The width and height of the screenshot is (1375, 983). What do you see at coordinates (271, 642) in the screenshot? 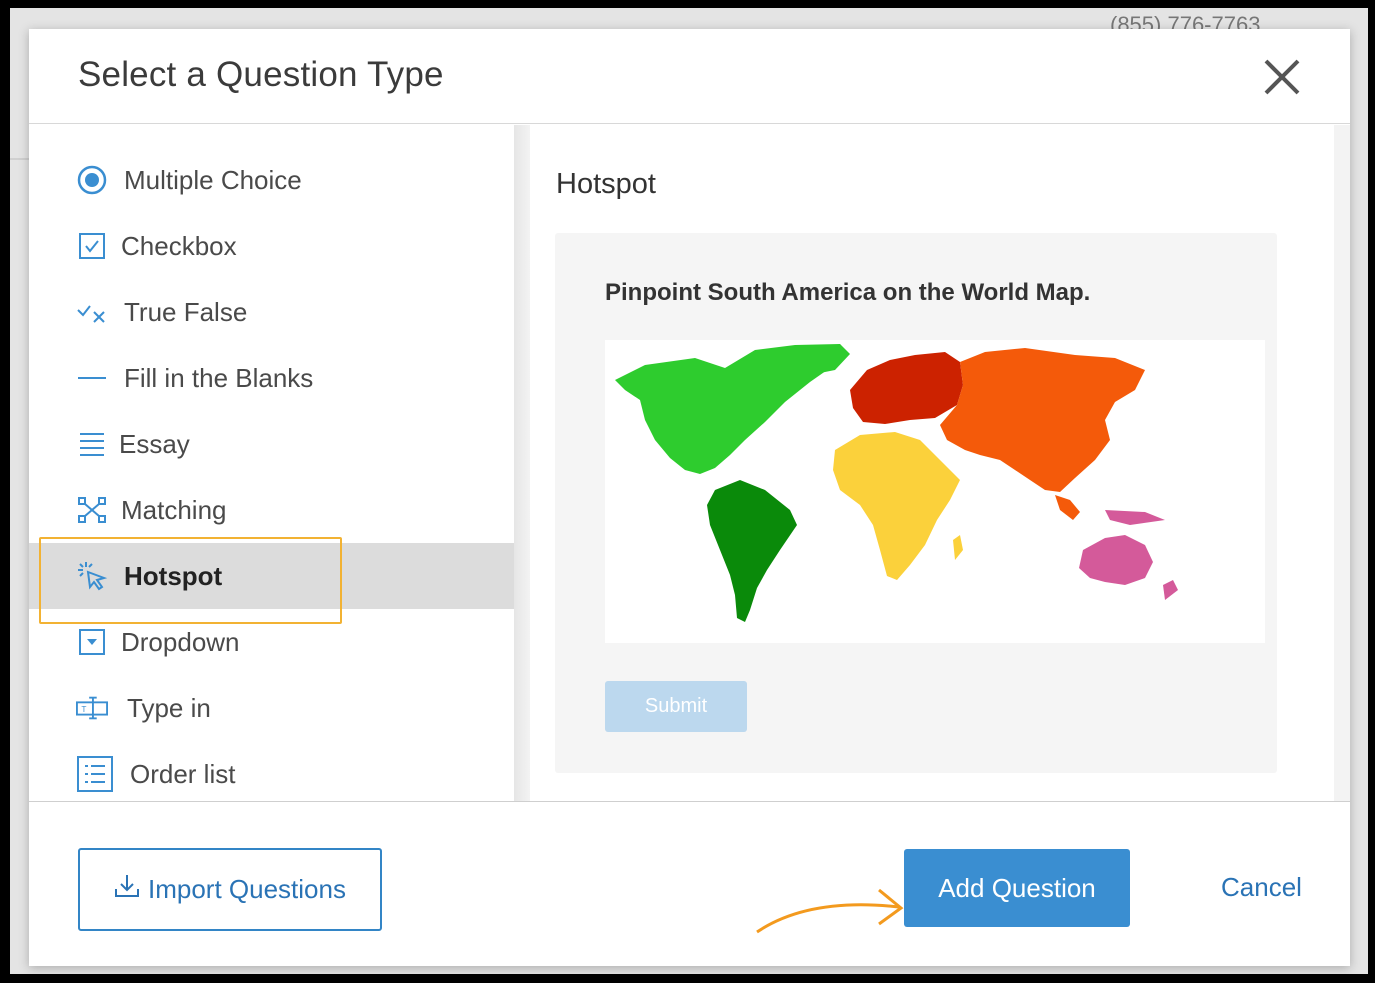
I see `question-type-dropdown: Dropdown` at bounding box center [271, 642].